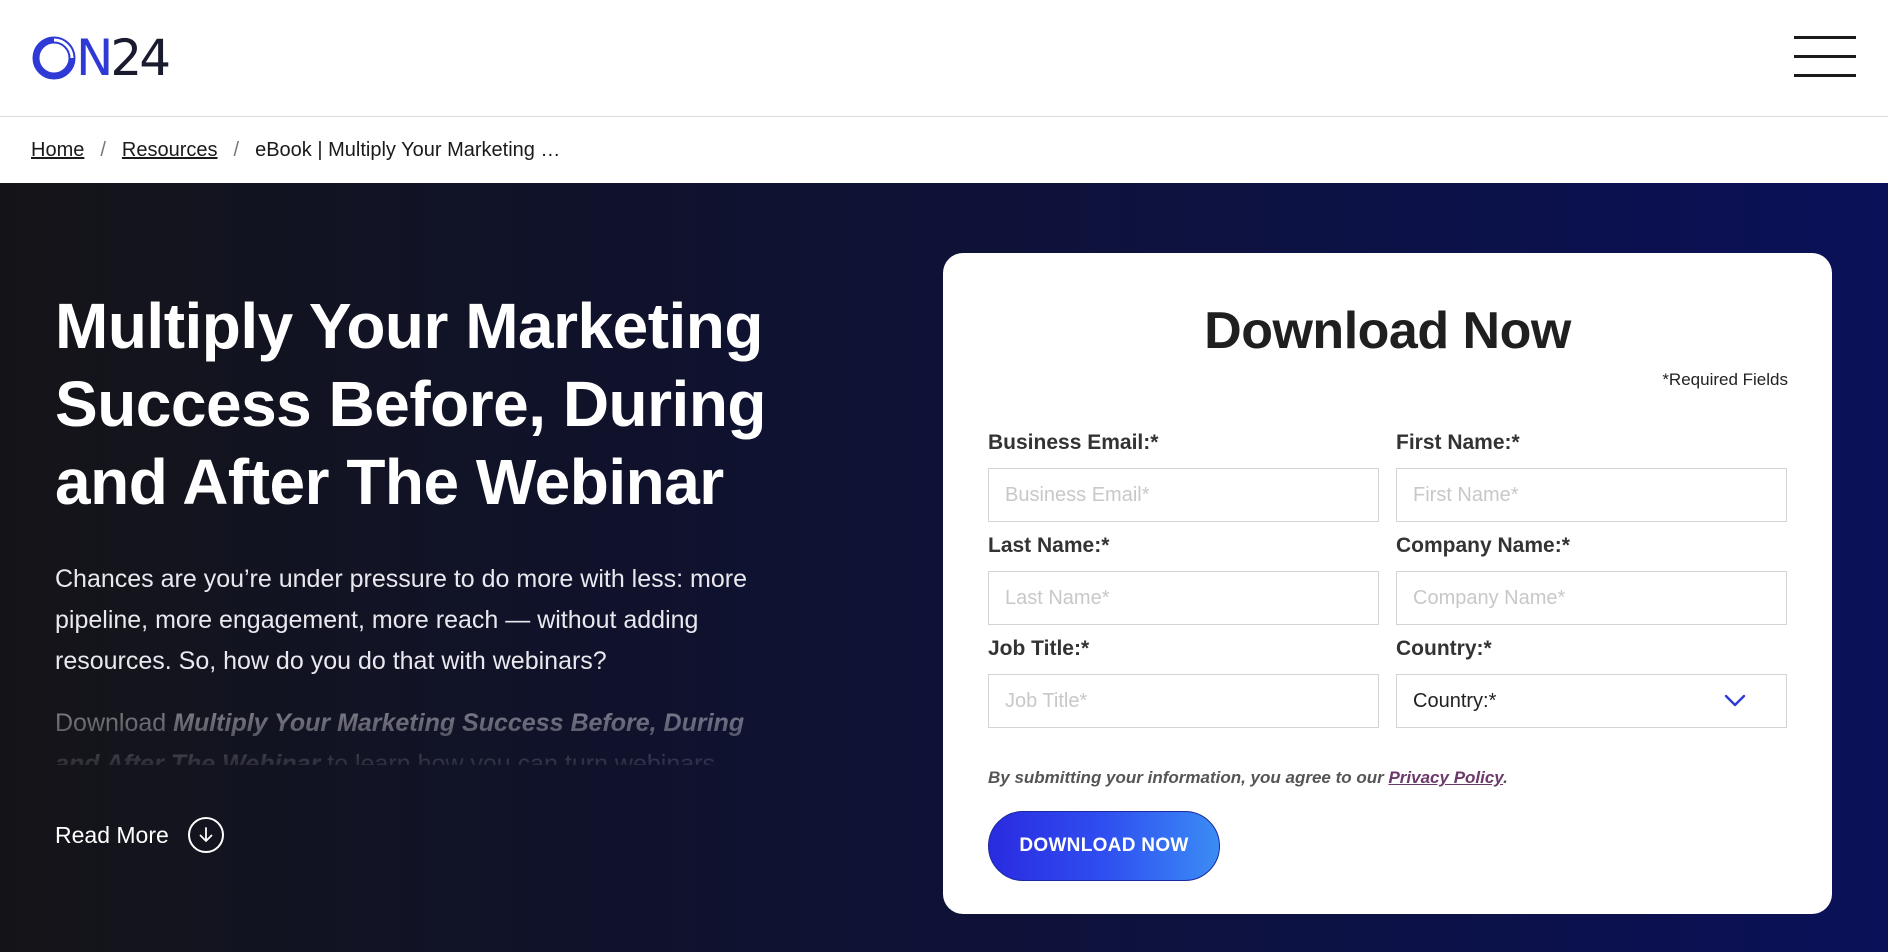 The width and height of the screenshot is (1888, 952). What do you see at coordinates (1591, 495) in the screenshot?
I see `first-name-input` at bounding box center [1591, 495].